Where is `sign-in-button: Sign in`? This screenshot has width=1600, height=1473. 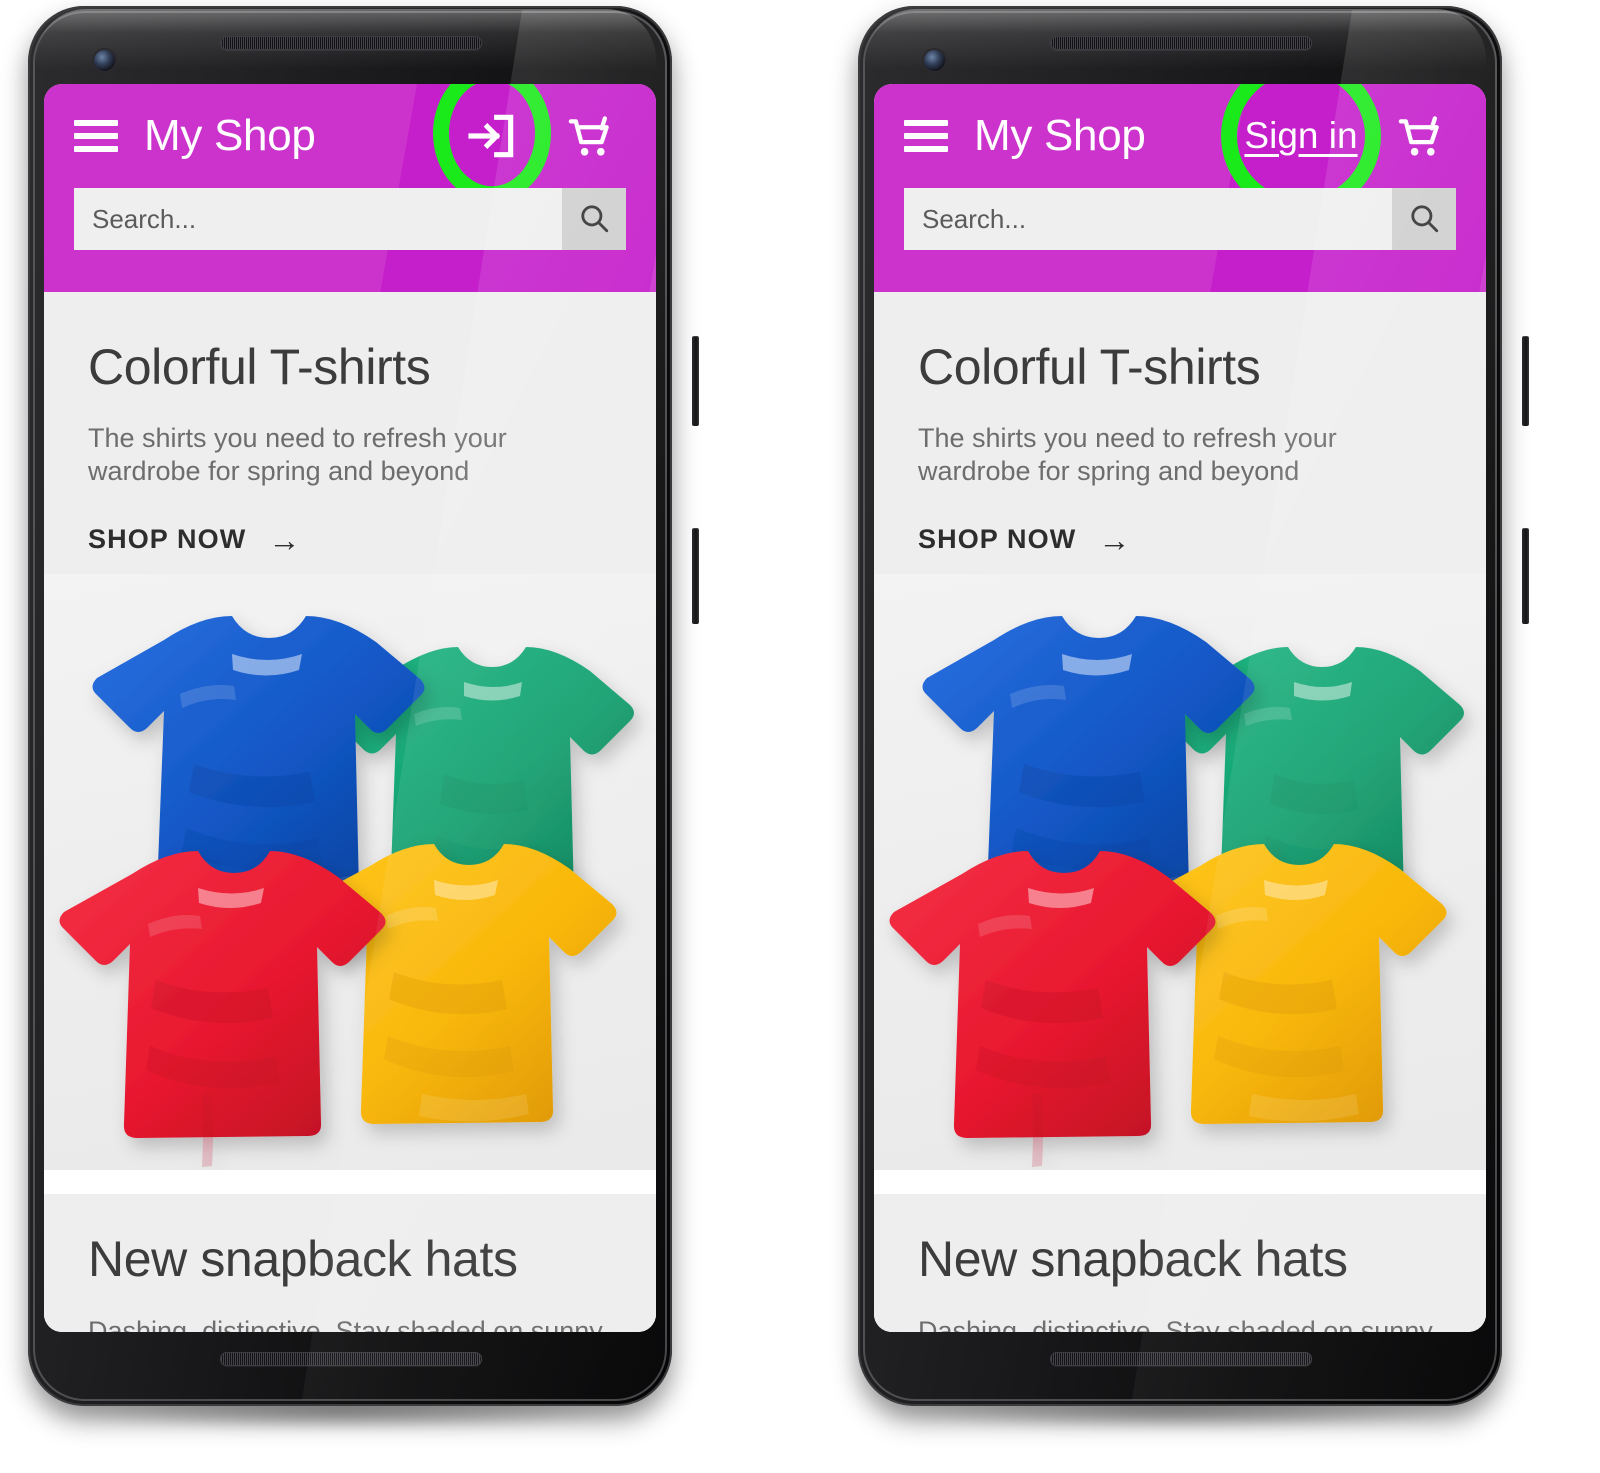 sign-in-button: Sign in is located at coordinates (1301, 149).